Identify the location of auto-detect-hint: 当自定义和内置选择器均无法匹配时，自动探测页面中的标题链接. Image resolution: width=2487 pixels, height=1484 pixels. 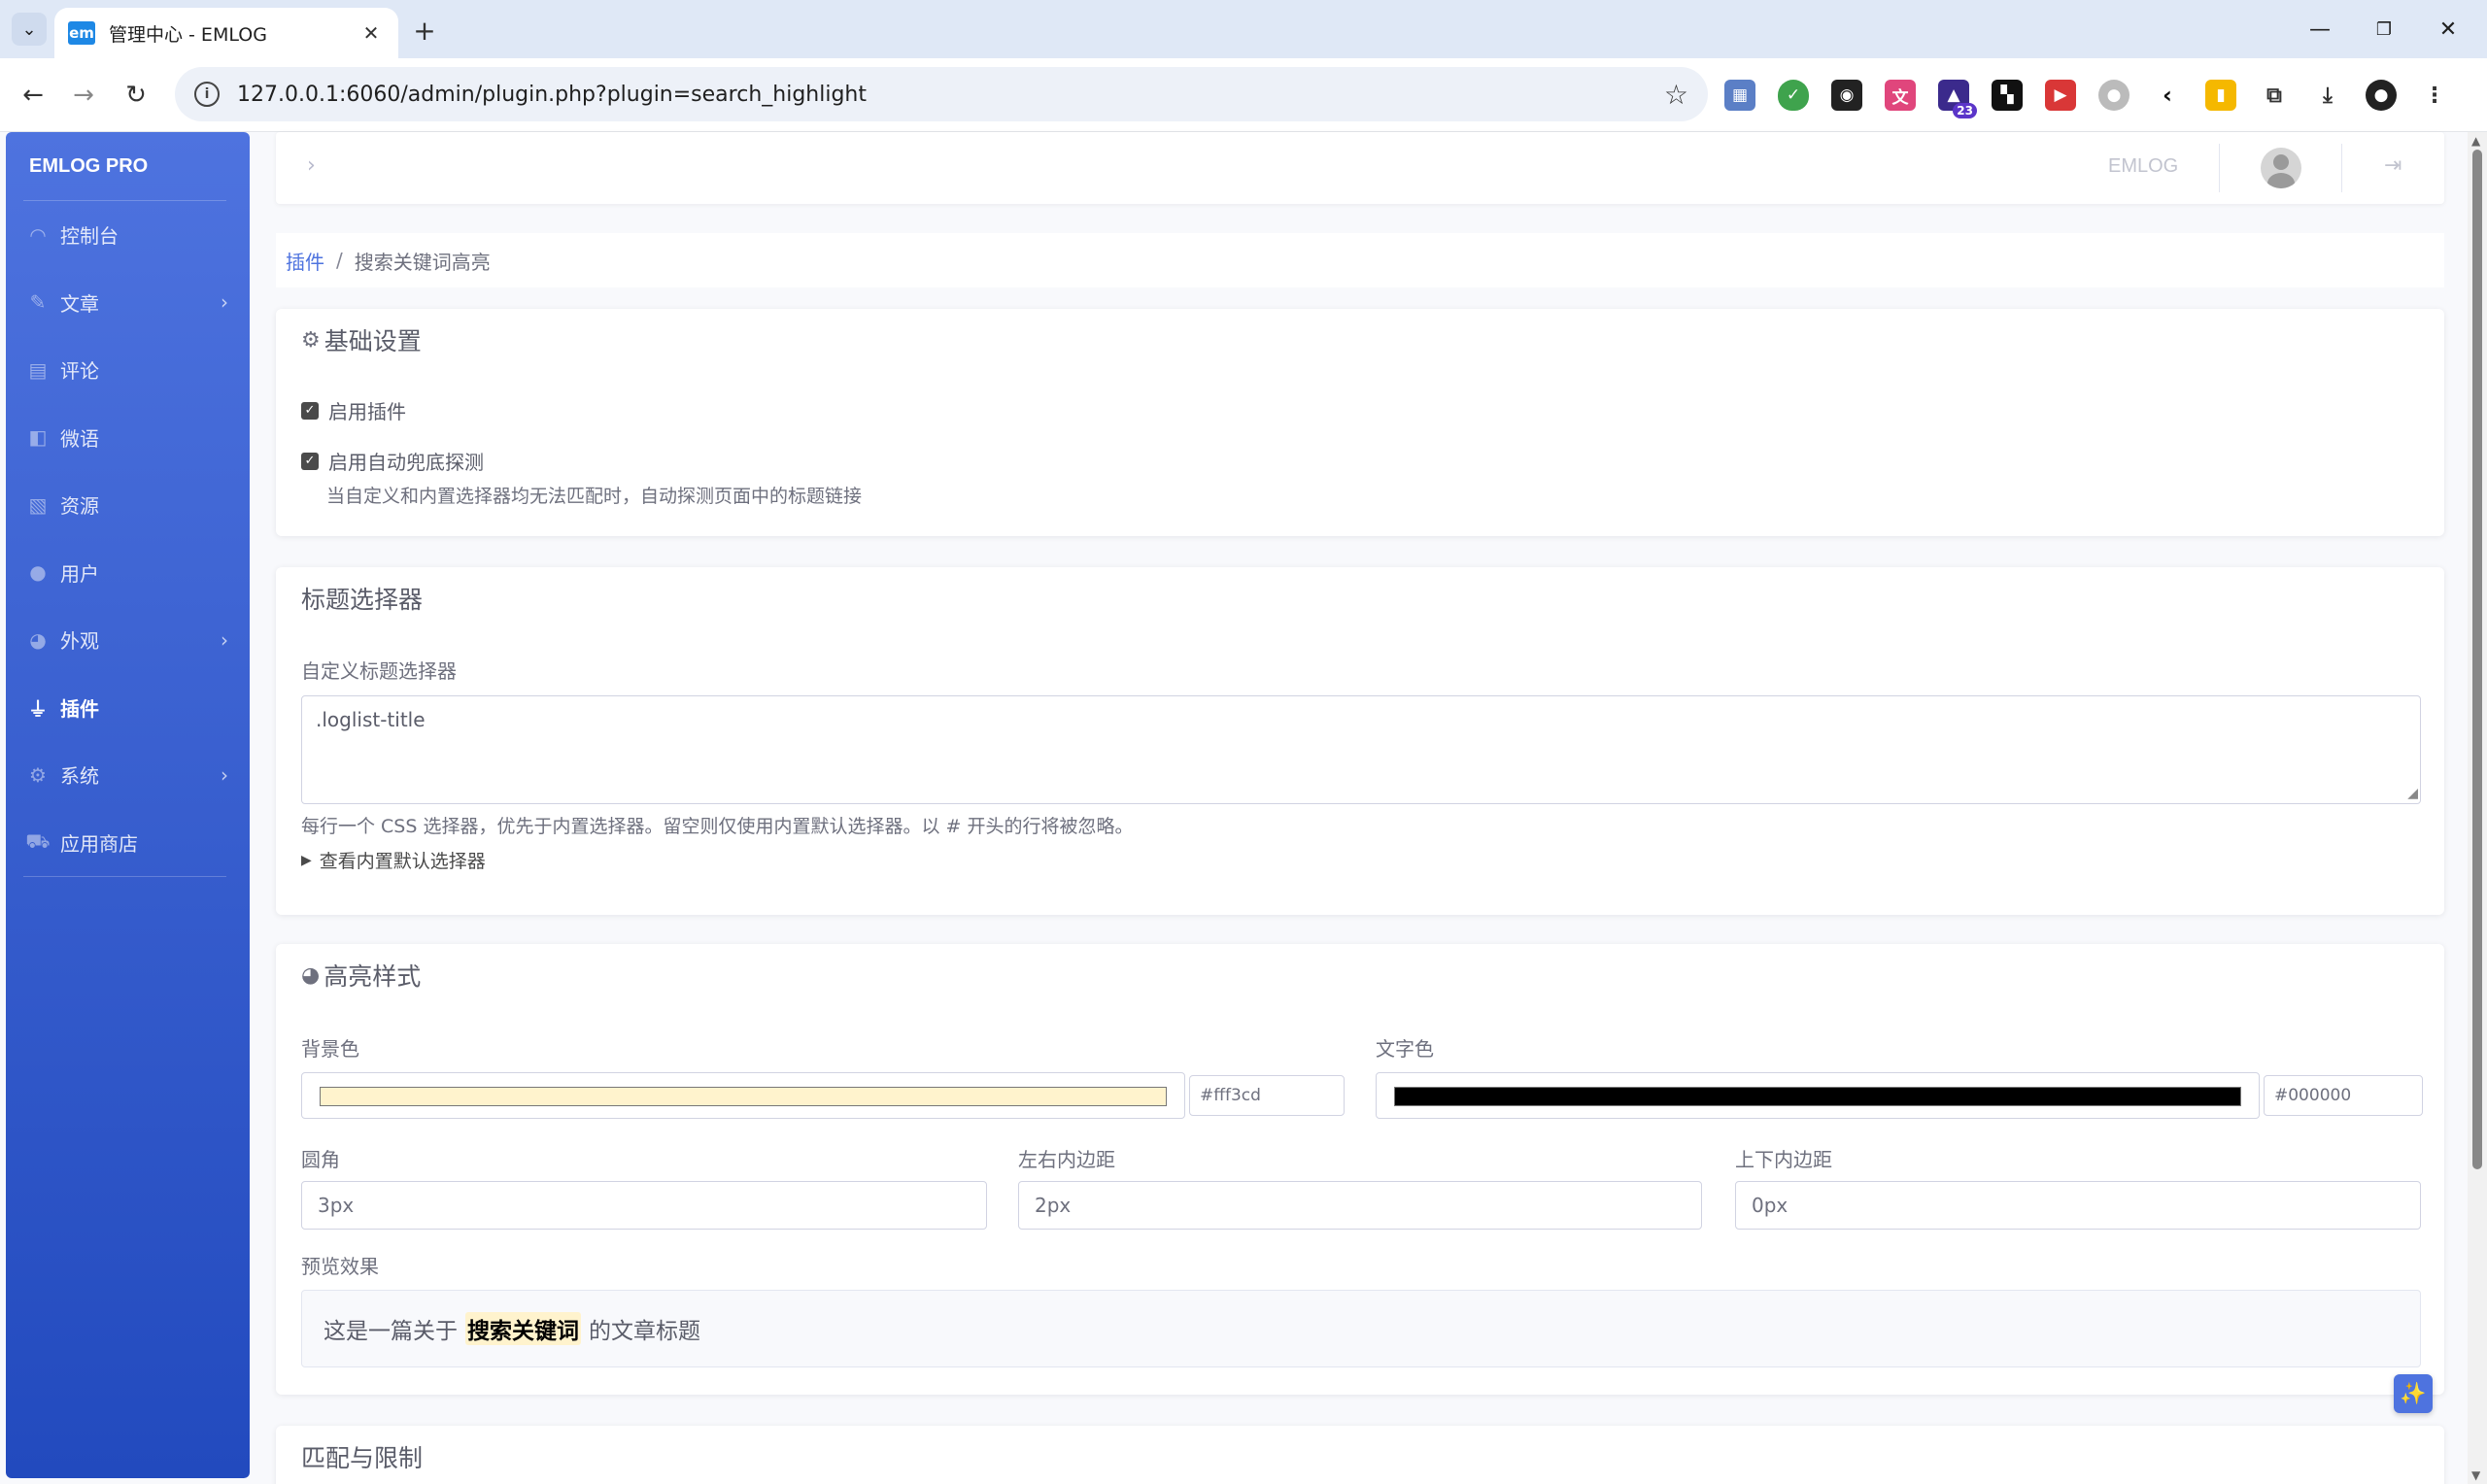
(594, 497).